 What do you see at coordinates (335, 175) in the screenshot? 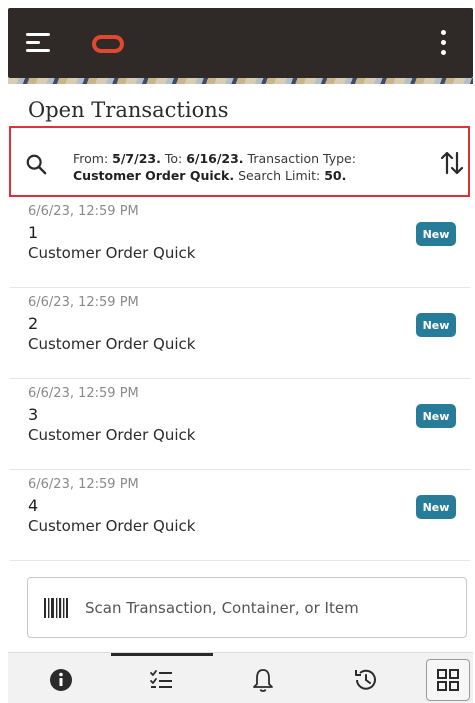
I see `limit-value: 50.` at bounding box center [335, 175].